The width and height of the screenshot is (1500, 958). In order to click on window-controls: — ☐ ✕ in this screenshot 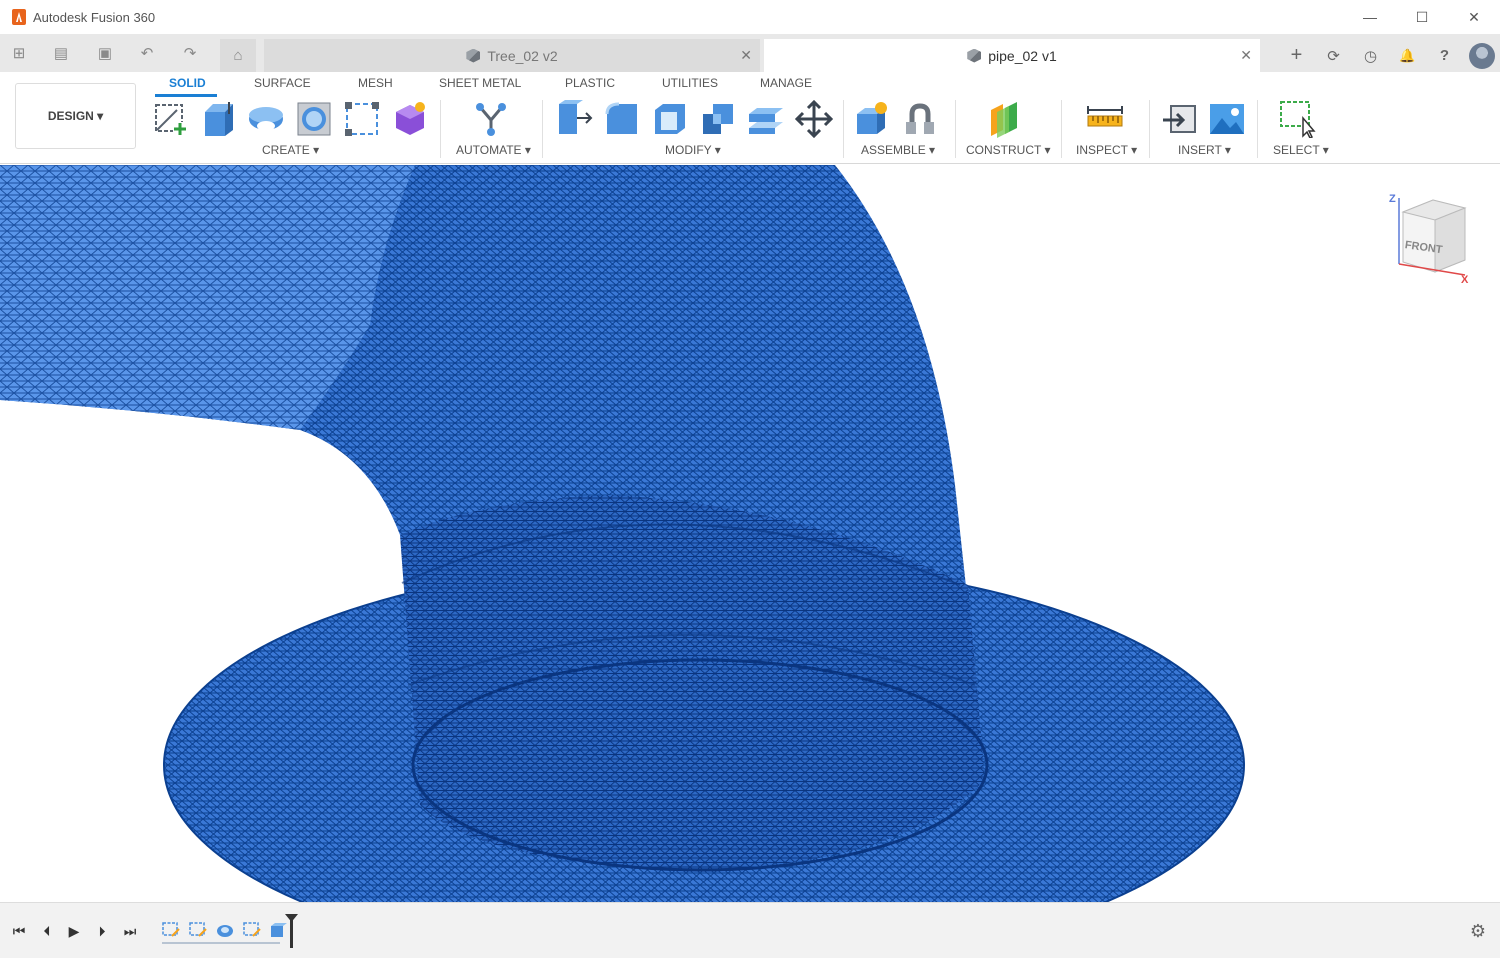, I will do `click(1422, 17)`.